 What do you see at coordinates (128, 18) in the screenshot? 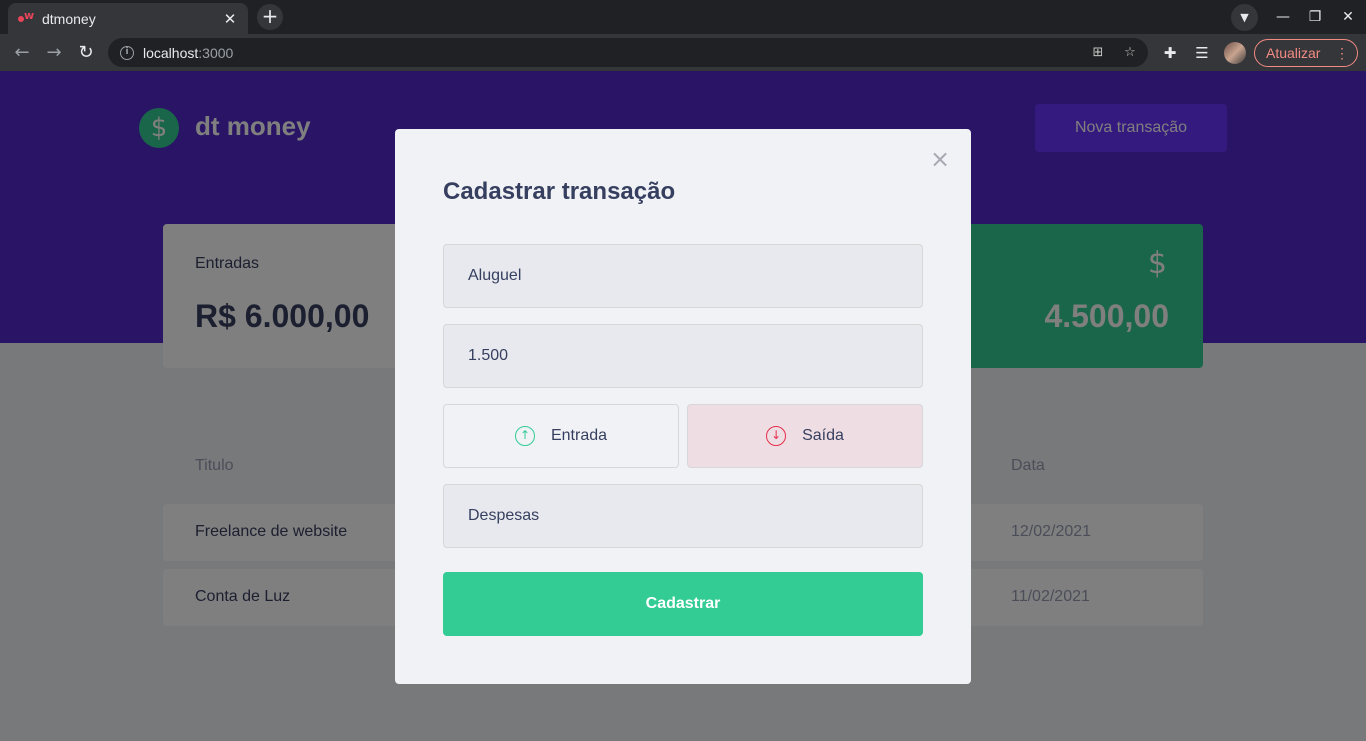
I see `browser-tab: dtmoney ✕` at bounding box center [128, 18].